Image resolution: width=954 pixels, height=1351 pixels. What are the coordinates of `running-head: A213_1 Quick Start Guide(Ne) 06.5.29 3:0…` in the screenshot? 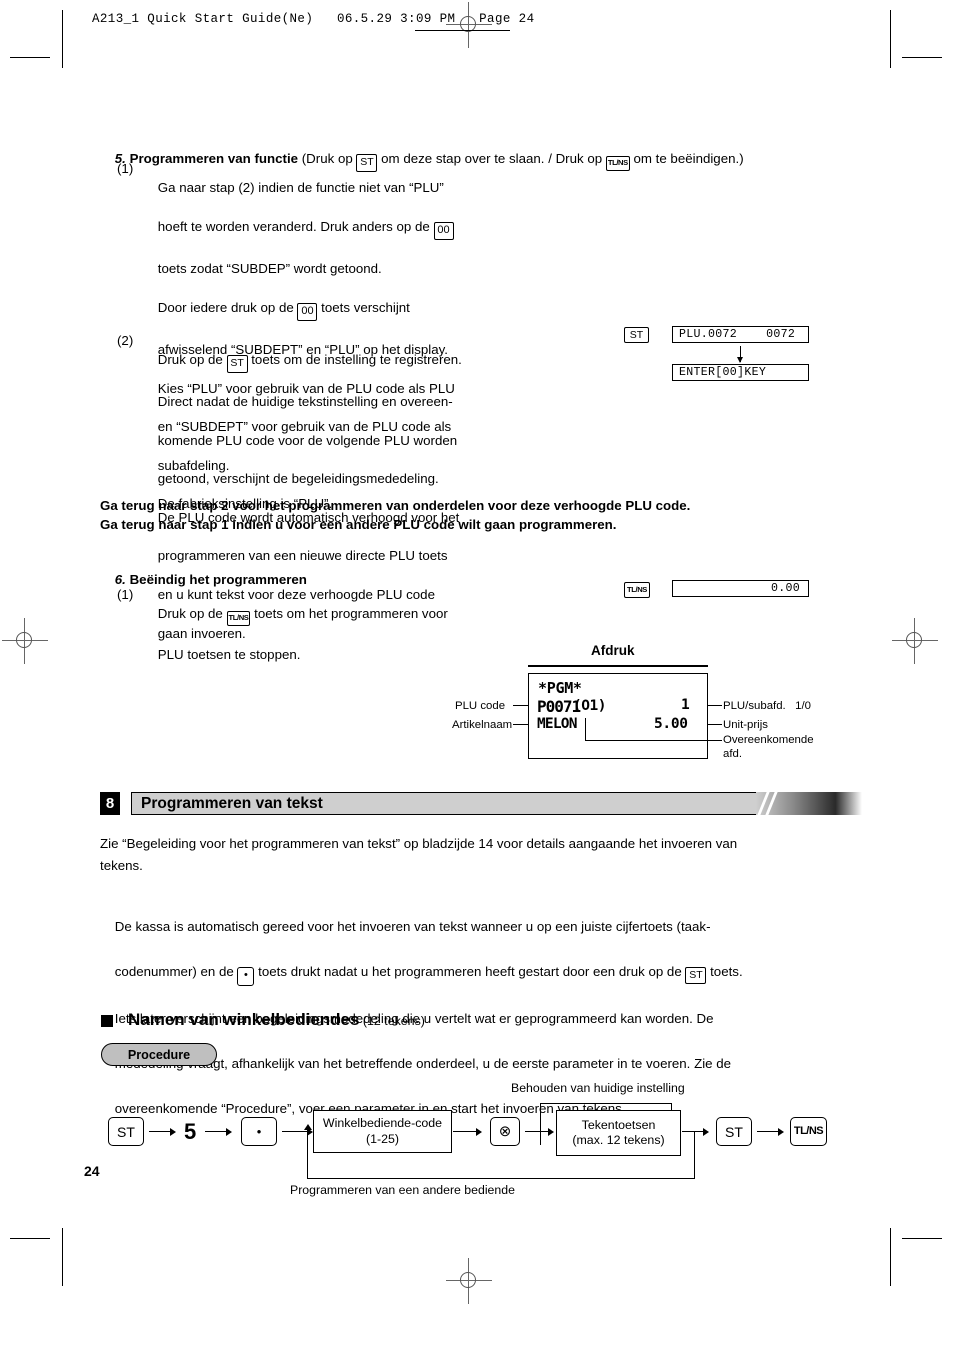 It's located at (313, 19).